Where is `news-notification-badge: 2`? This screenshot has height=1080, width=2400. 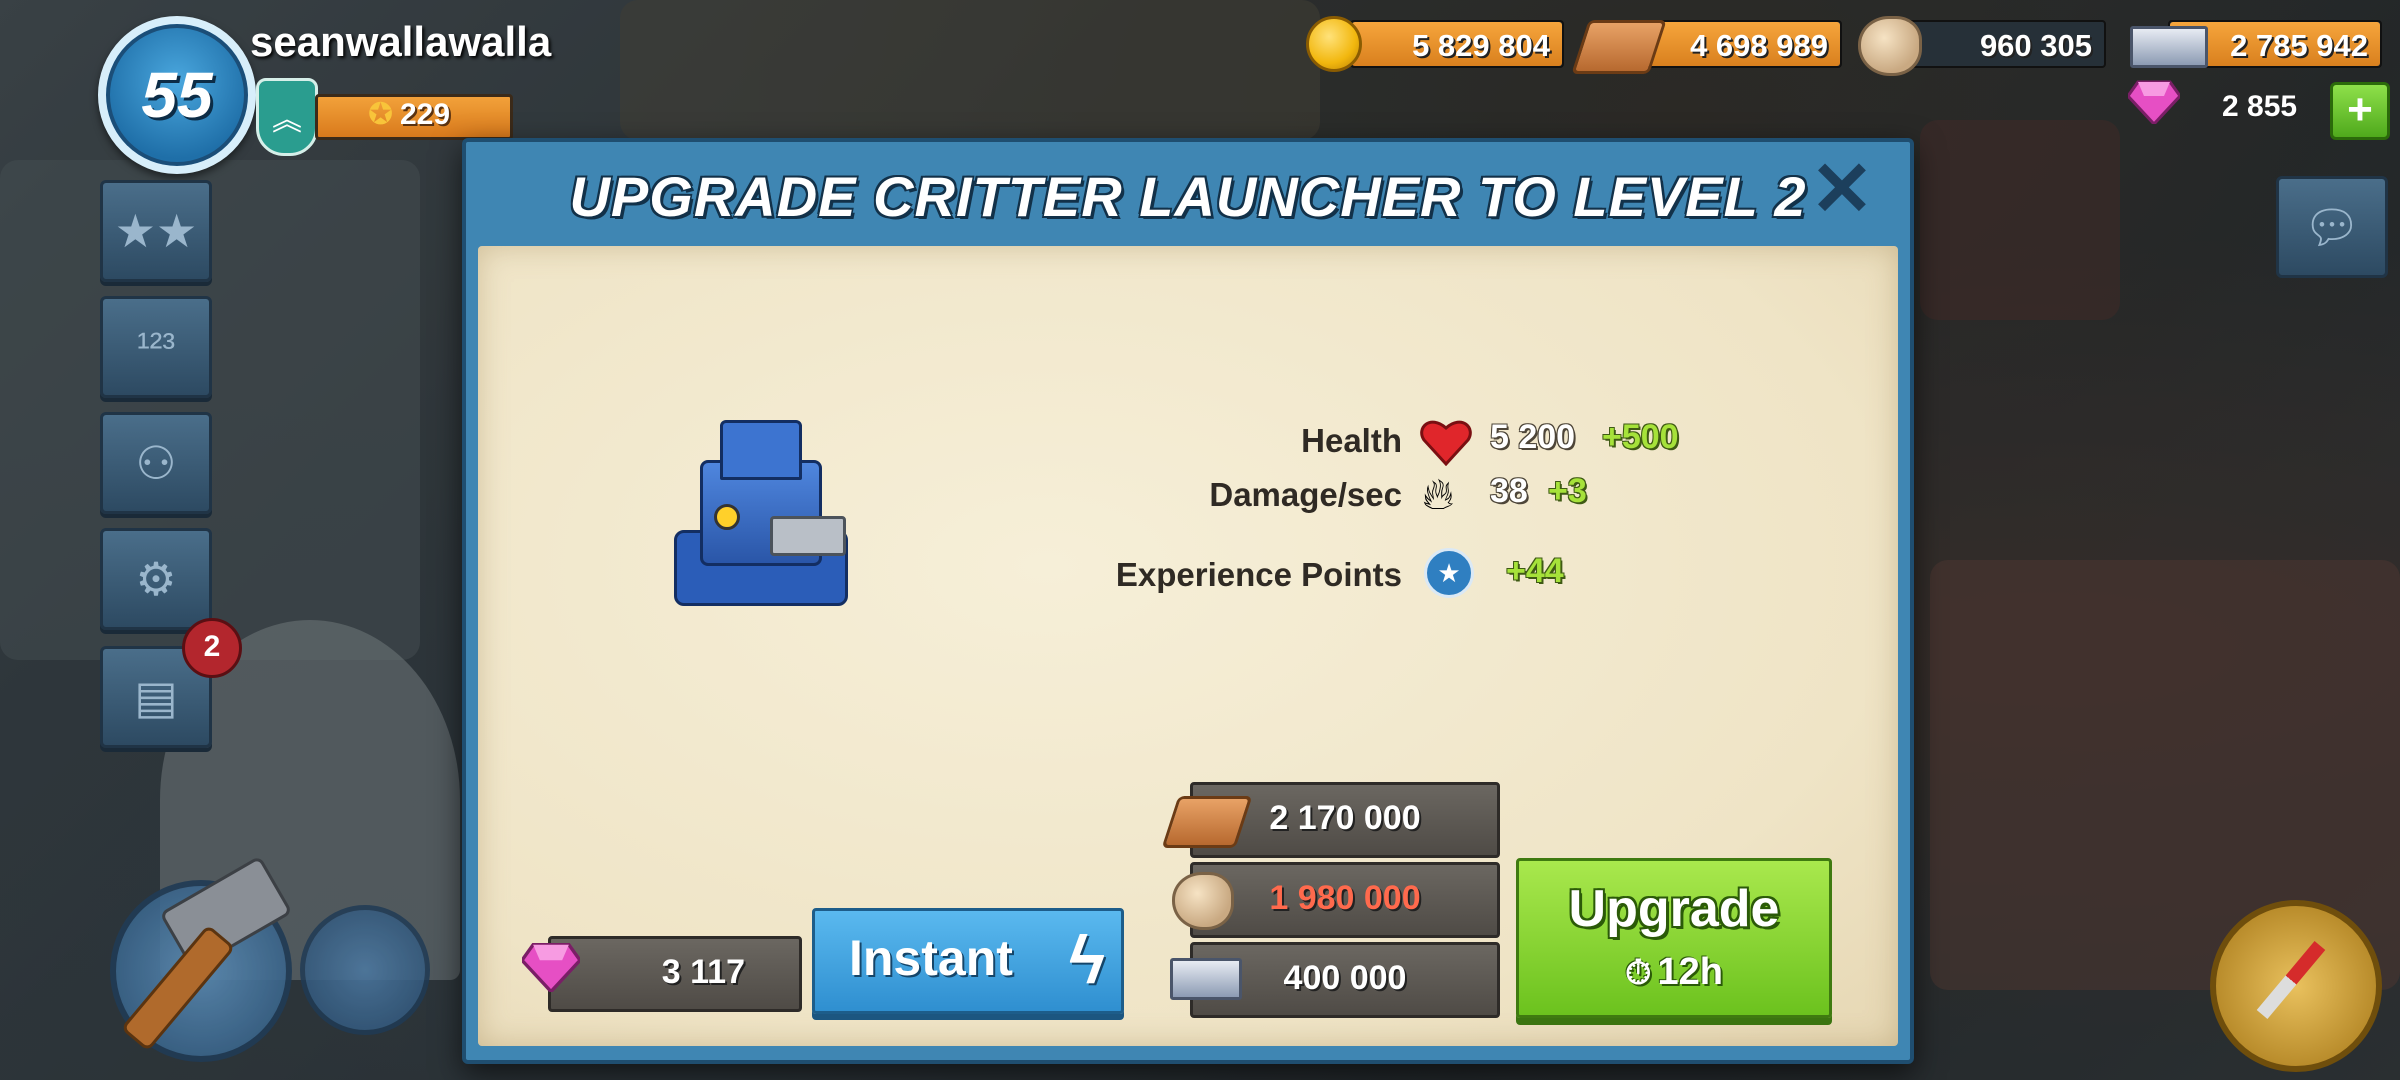
news-notification-badge: 2 is located at coordinates (212, 648).